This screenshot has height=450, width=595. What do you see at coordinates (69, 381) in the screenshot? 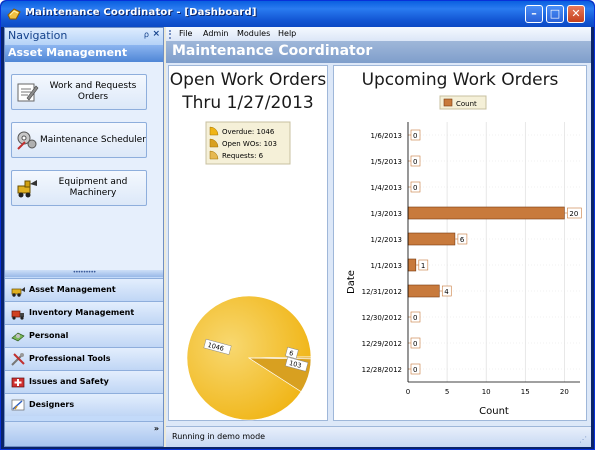
I see `nav-item-label: Issues and Safety` at bounding box center [69, 381].